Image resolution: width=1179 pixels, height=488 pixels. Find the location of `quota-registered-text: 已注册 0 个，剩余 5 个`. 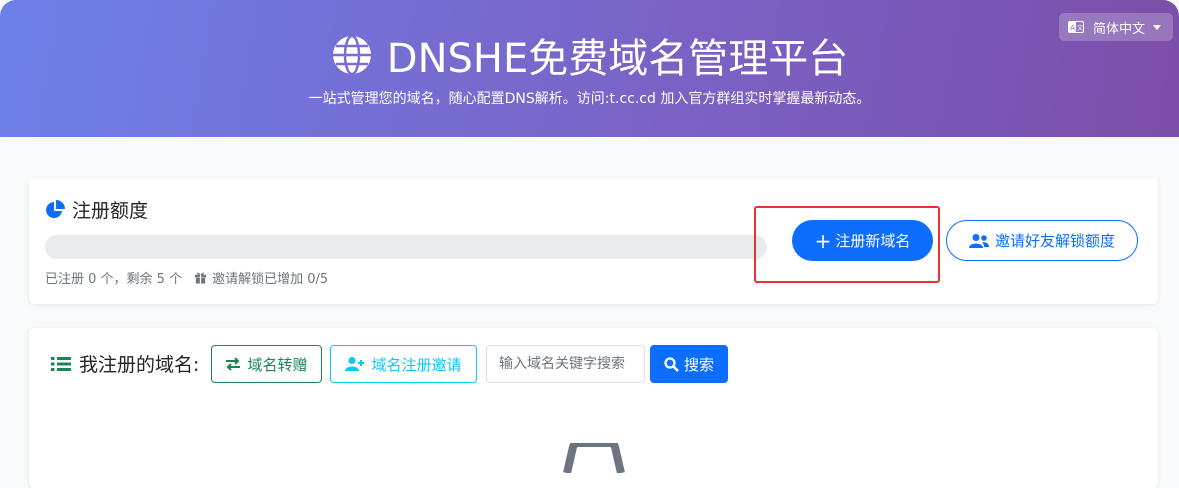

quota-registered-text: 已注册 0 个，剩余 5 个 is located at coordinates (114, 279).